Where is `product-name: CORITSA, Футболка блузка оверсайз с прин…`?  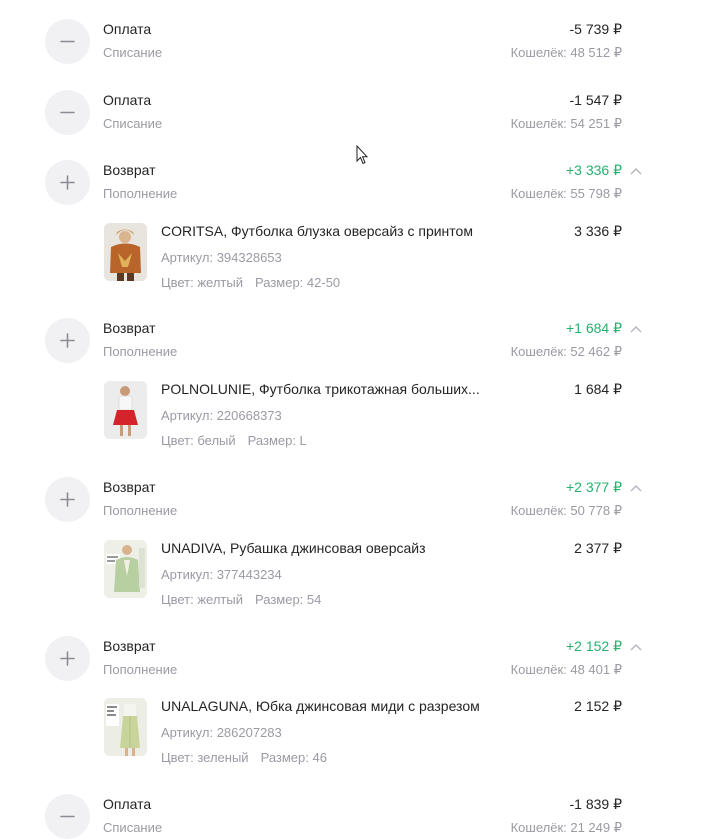 product-name: CORITSA, Футболка блузка оверсайз с прин… is located at coordinates (329, 231).